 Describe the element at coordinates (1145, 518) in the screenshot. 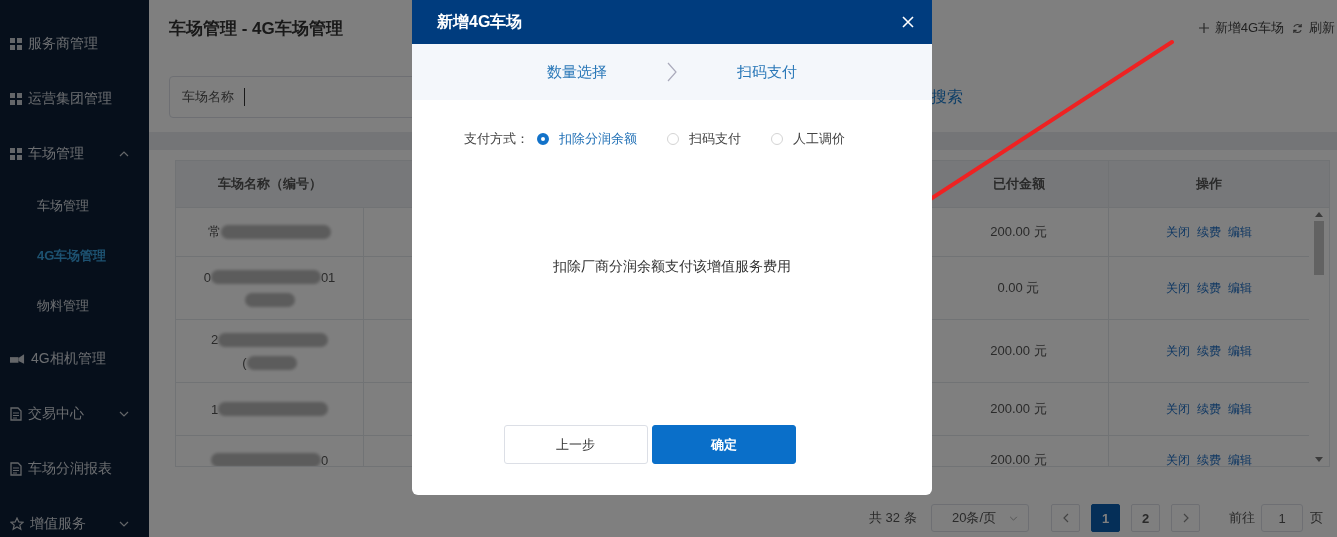

I see `page-button: 2` at that location.